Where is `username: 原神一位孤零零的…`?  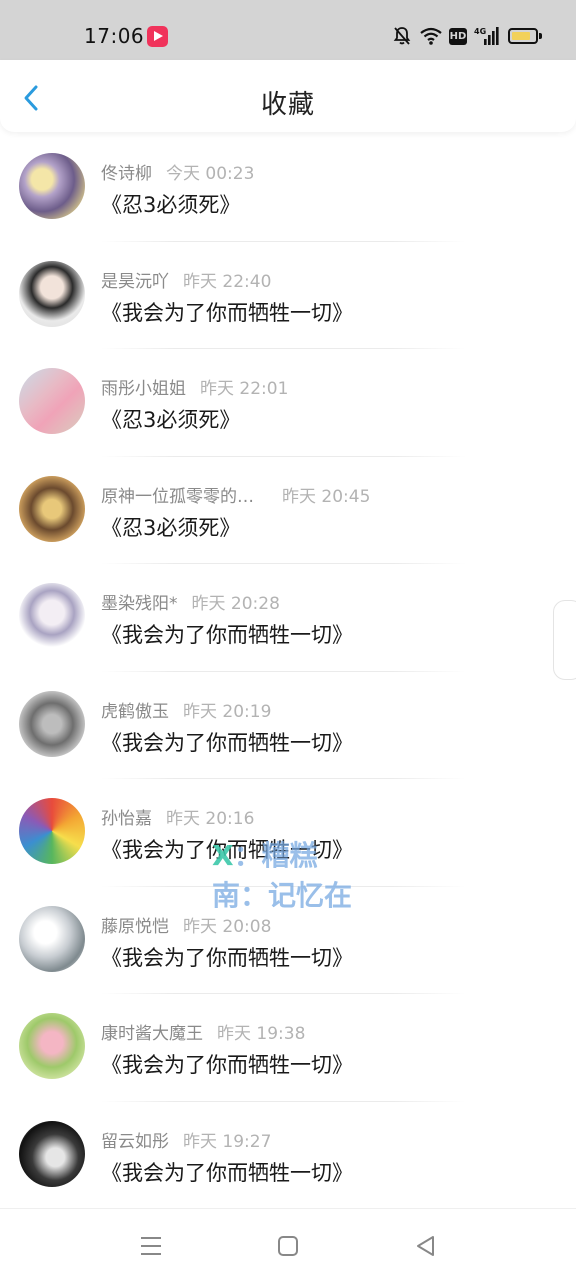
username: 原神一位孤零零的… is located at coordinates (177, 497).